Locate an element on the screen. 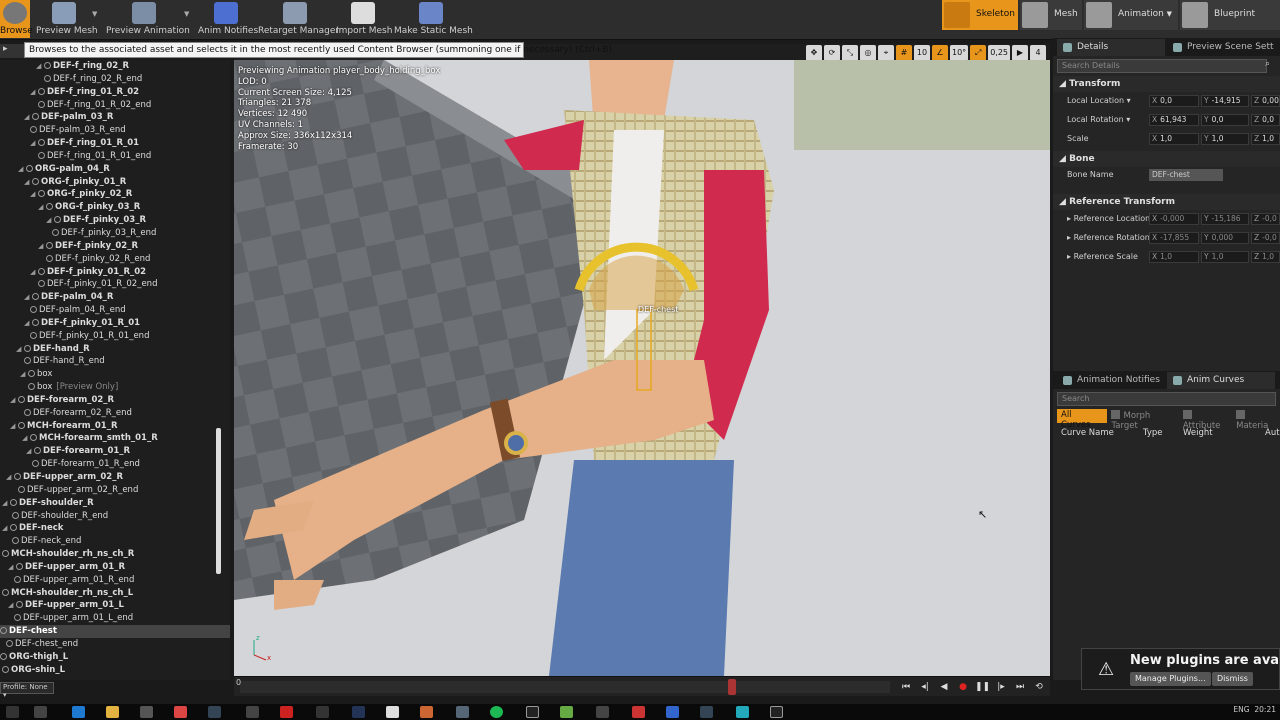 Image resolution: width=1280 pixels, height=720 pixels. animation-dropdown-icon: ▼ is located at coordinates (1169, 14).